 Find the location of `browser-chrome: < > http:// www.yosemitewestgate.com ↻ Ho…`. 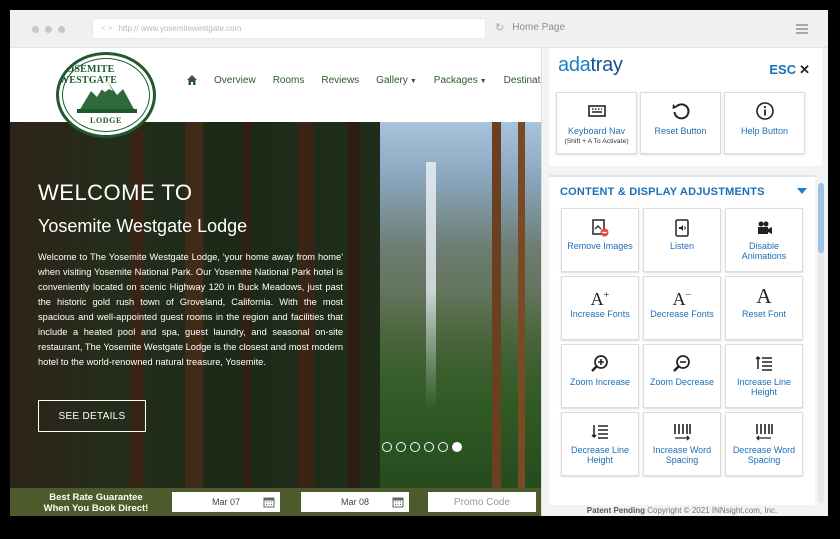

browser-chrome: < > http:// www.yosemitewestgate.com ↻ Ho… is located at coordinates (419, 29).